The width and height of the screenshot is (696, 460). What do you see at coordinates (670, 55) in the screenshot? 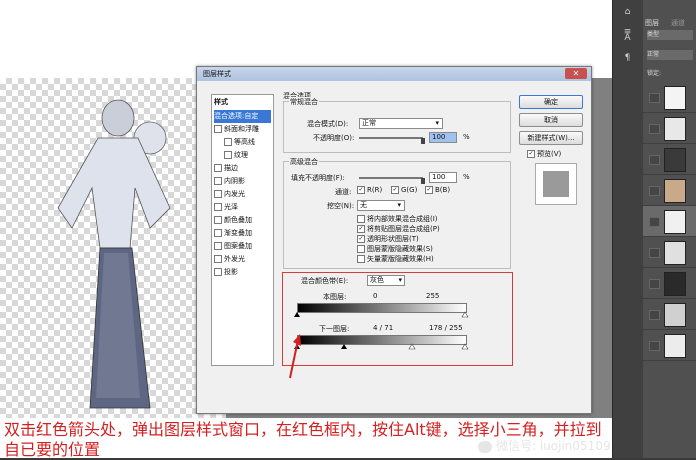
I see `layer-blend-mode: 正常` at bounding box center [670, 55].